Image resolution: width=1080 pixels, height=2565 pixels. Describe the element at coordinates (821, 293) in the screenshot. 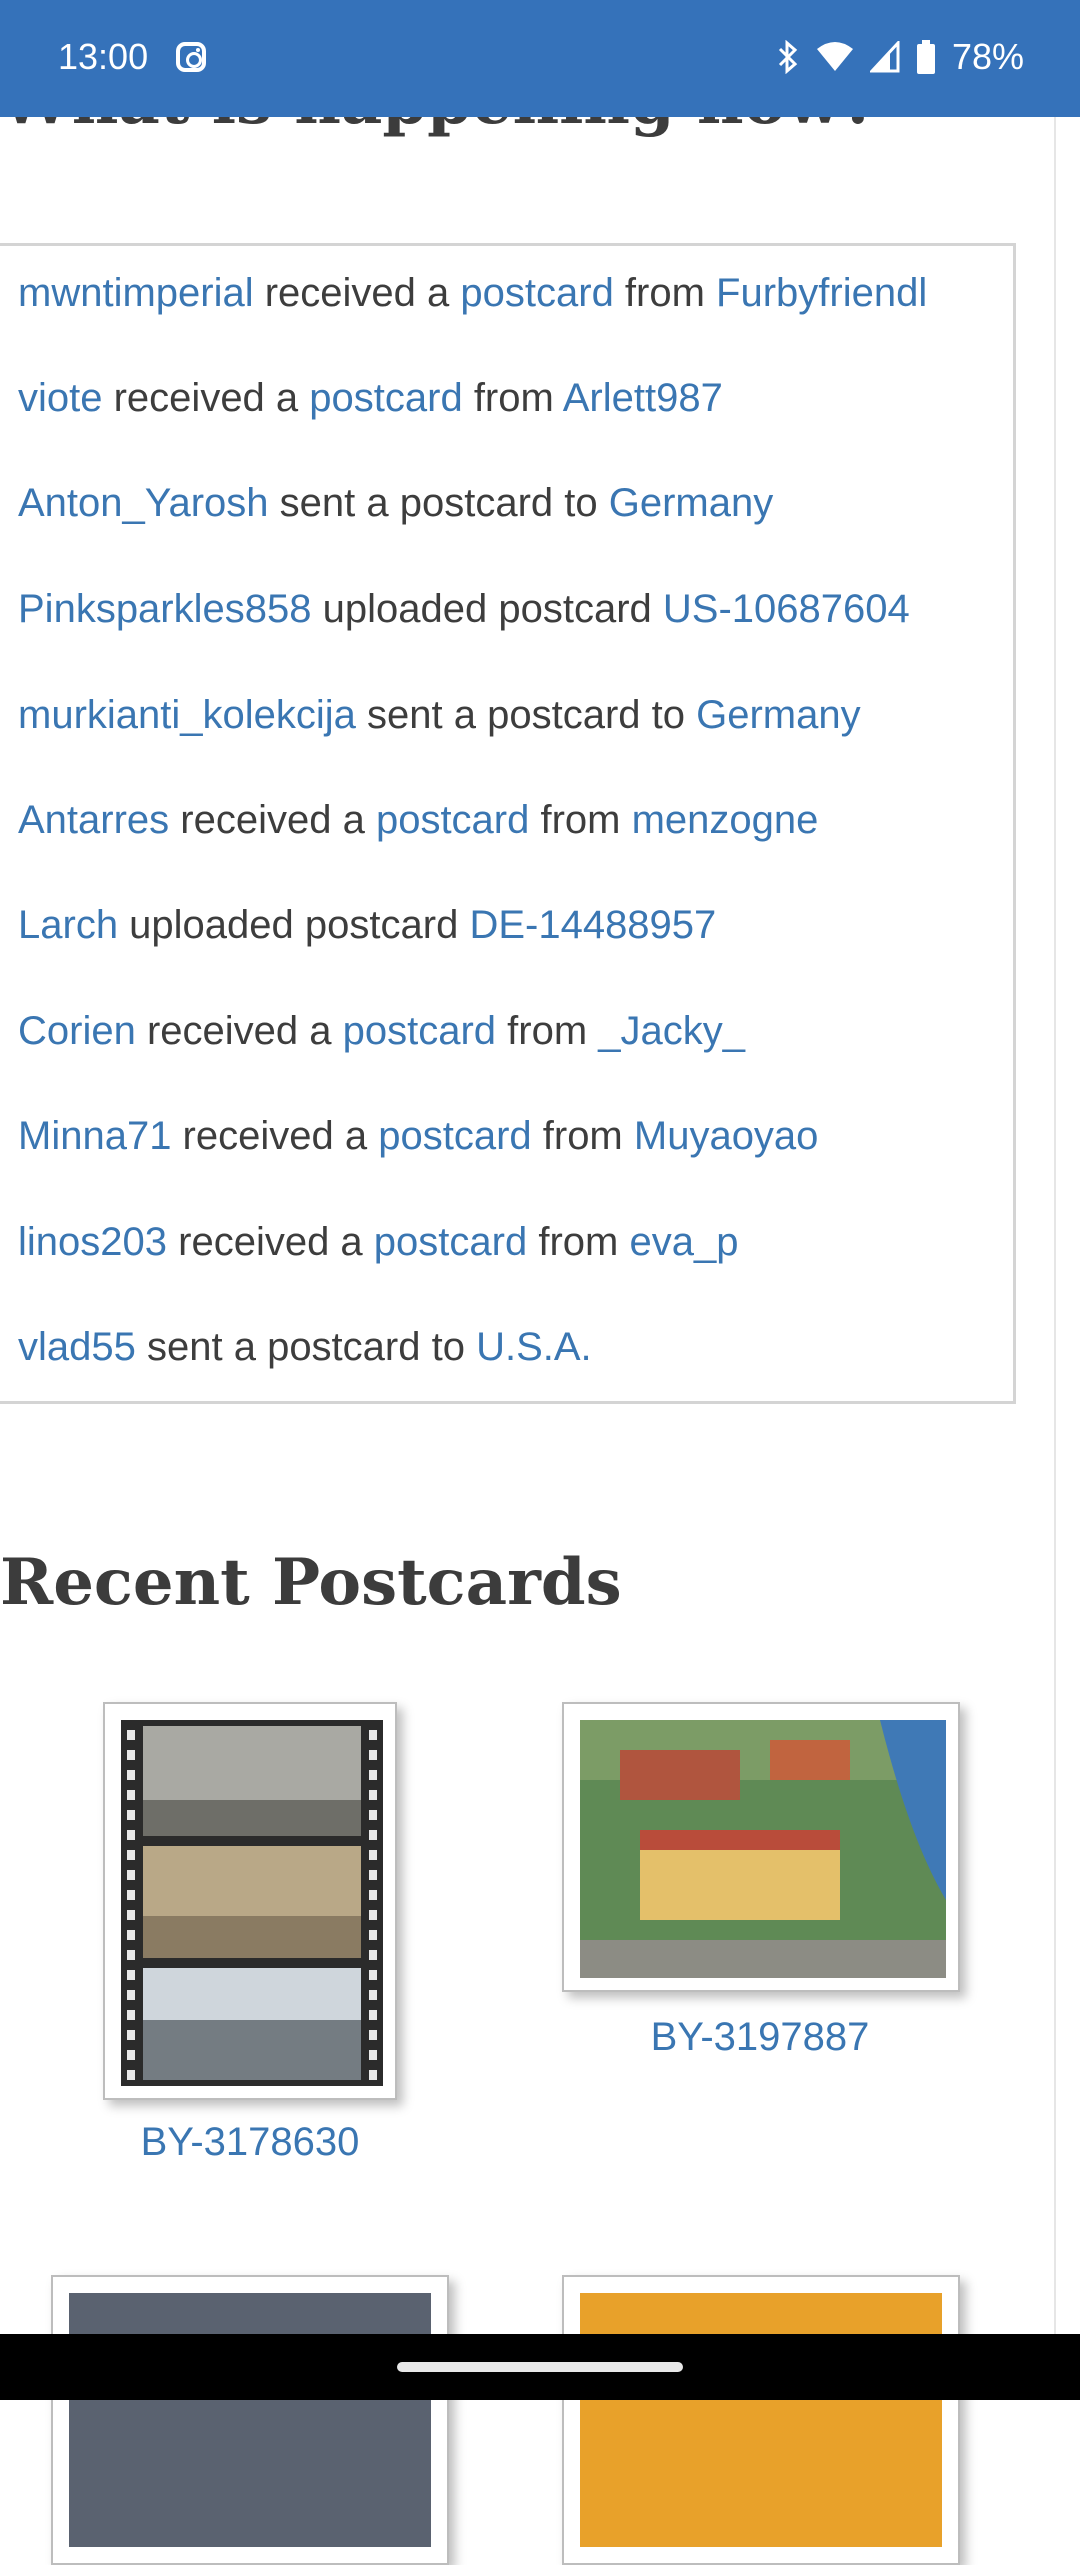

I see `activity-target-link: Furbyfriendl` at that location.